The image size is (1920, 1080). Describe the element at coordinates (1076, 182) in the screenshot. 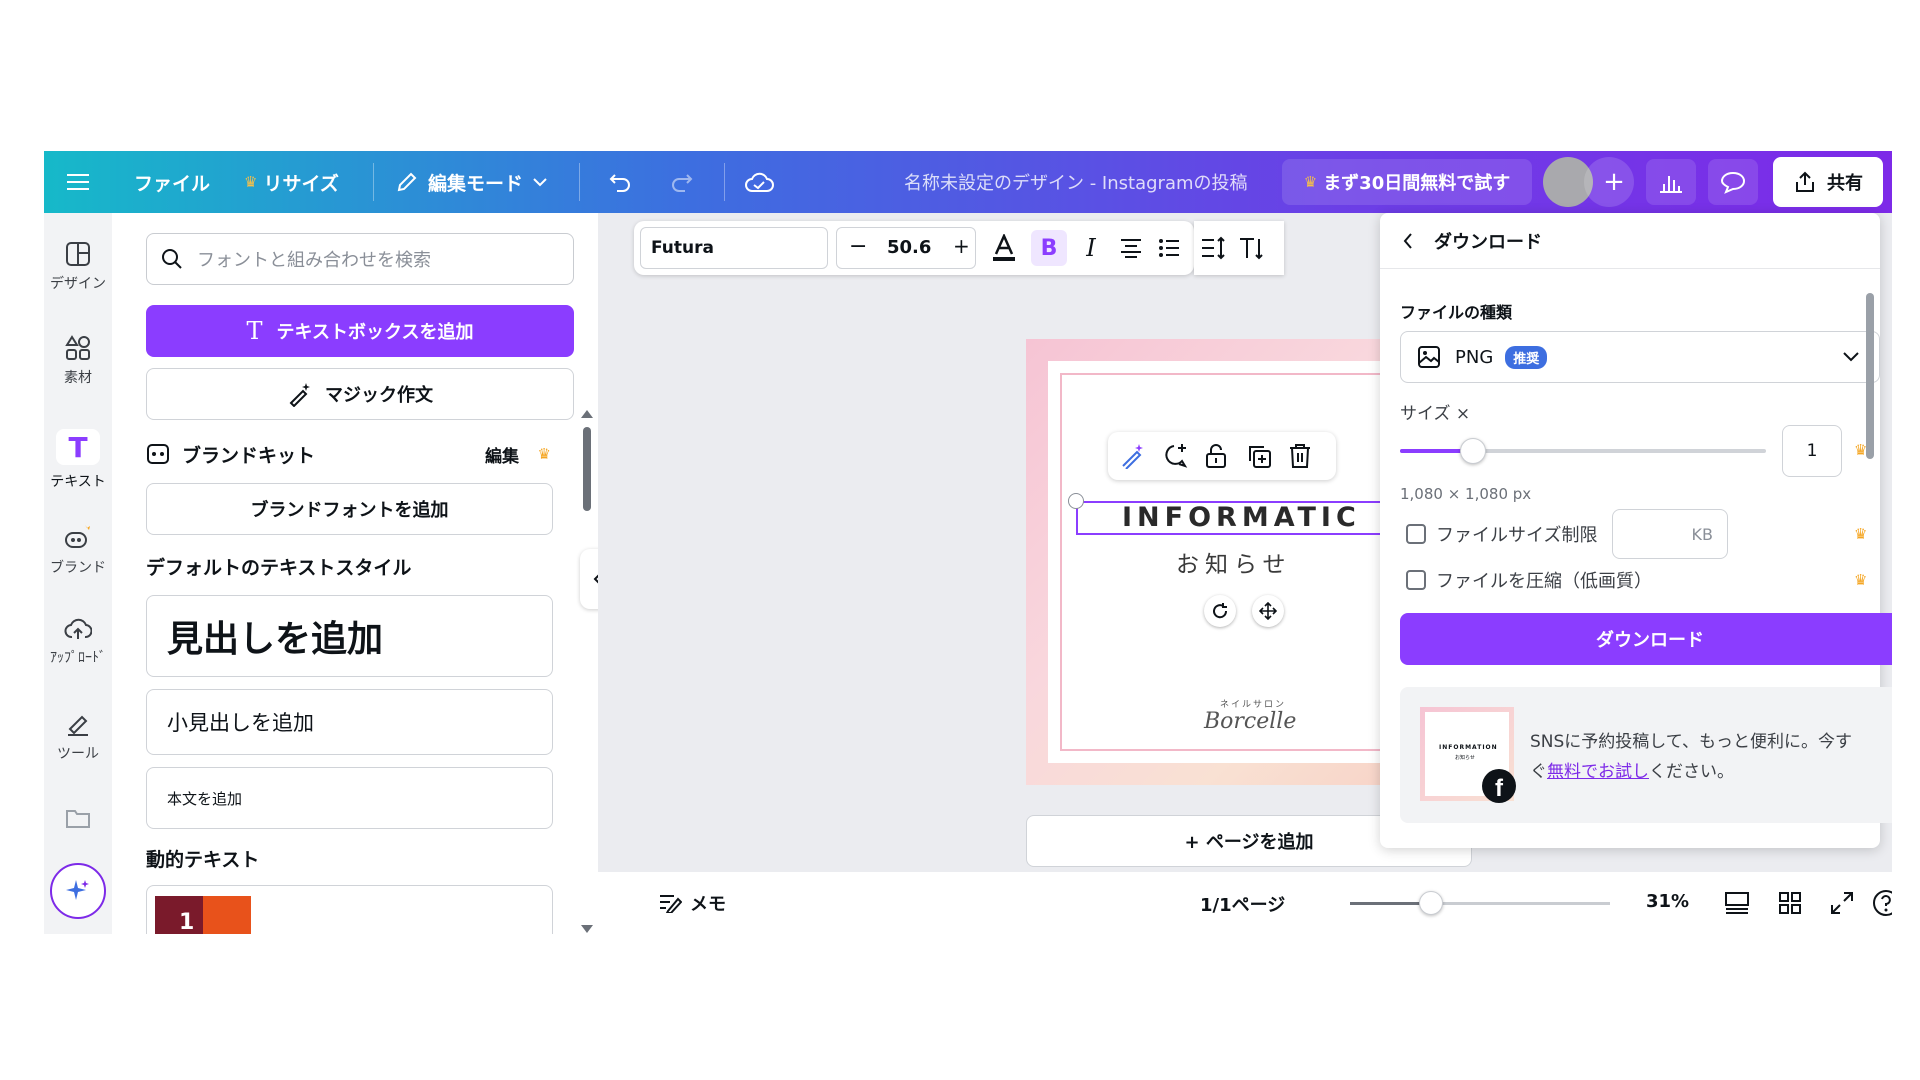

I see `document-title: 名称未設定のデザイン - Instagramの投稿` at that location.